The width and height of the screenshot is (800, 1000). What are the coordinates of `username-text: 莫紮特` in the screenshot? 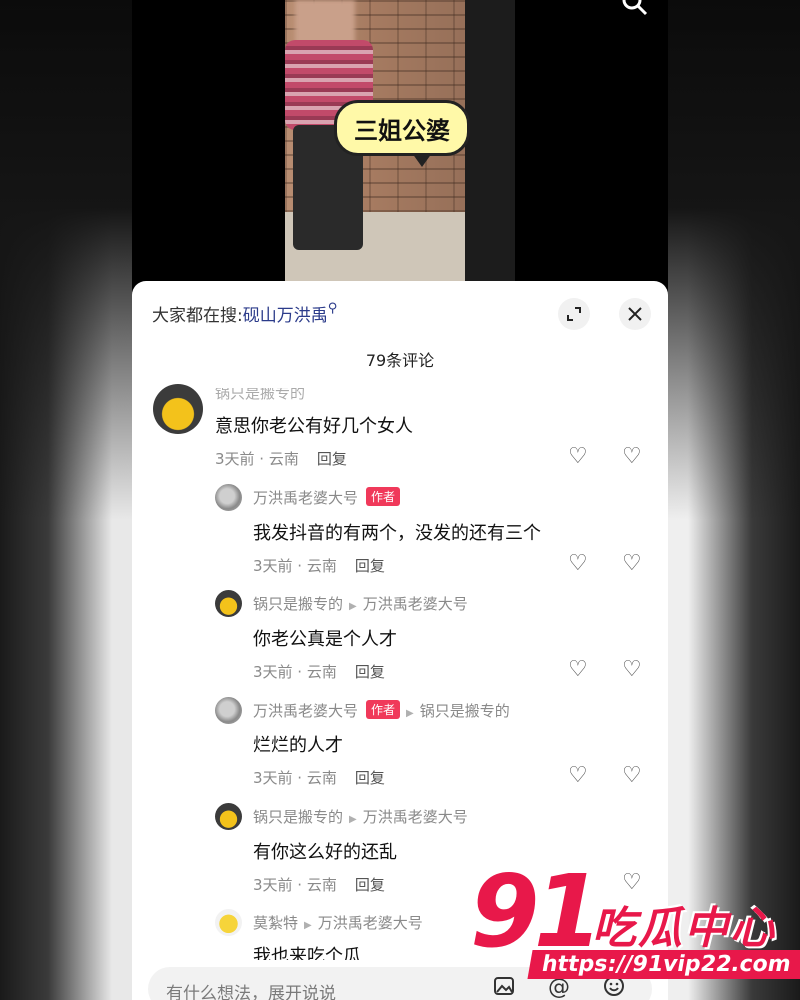 It's located at (276, 923).